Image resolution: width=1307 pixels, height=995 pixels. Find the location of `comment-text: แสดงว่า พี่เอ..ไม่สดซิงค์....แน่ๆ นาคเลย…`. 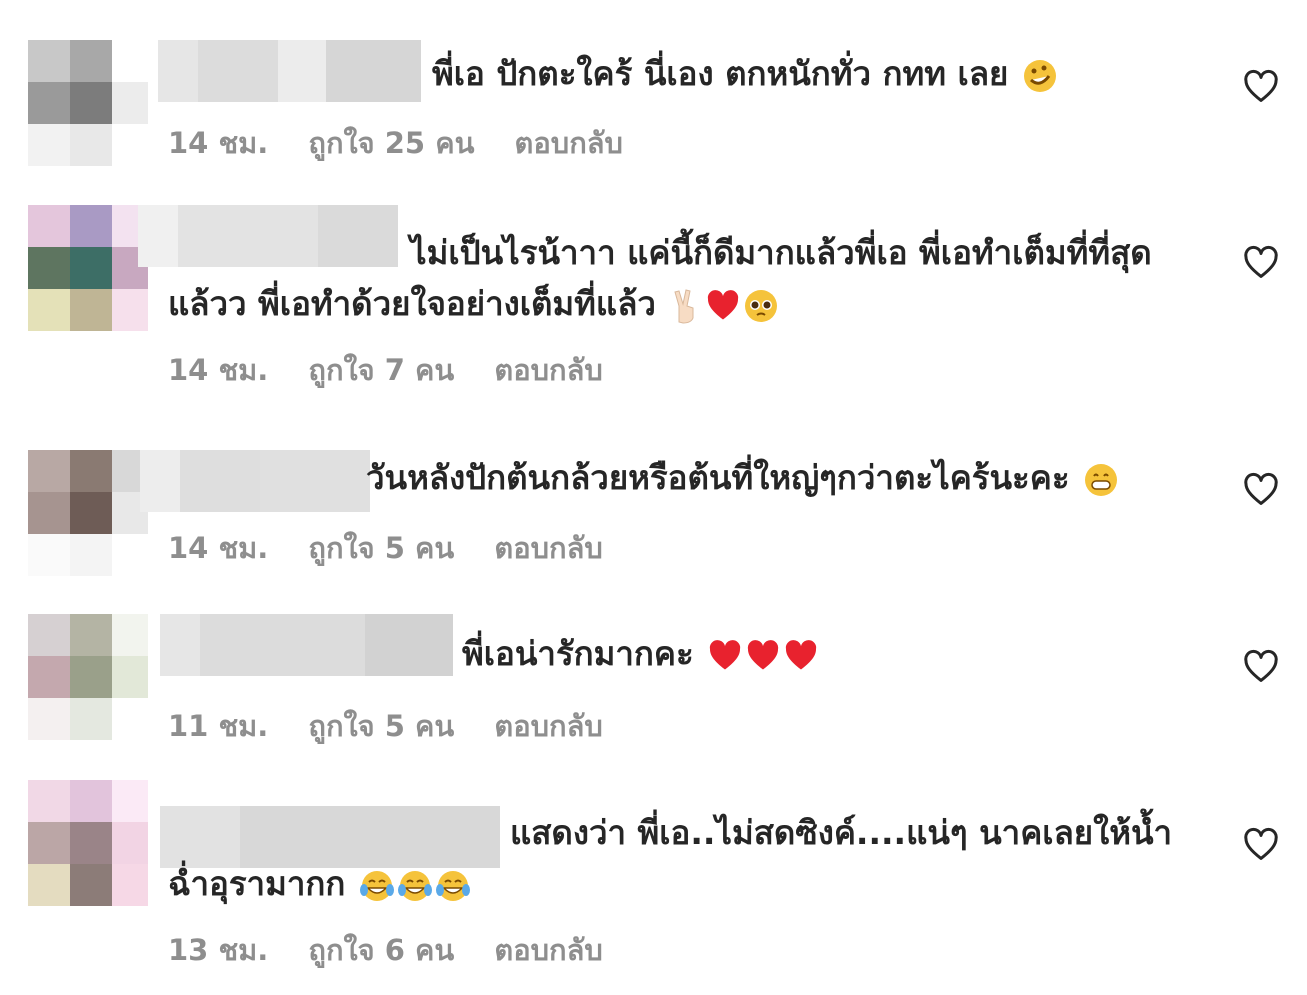

comment-text: แสดงว่า พี่เอ..ไม่สดซิงค์....แน่ๆ นาคเลย… is located at coordinates (670, 858).